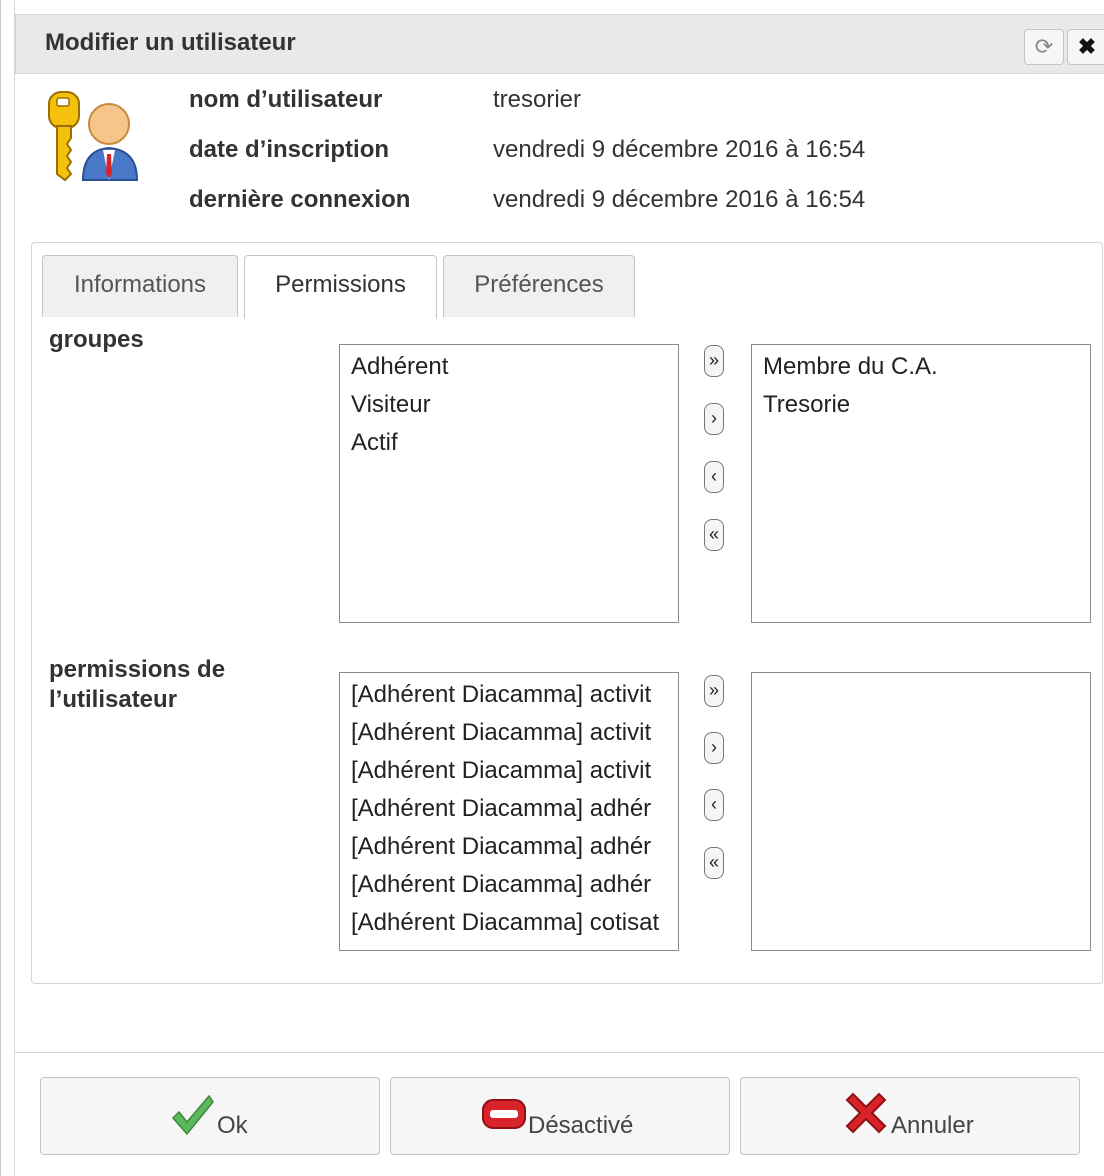 The height and width of the screenshot is (1176, 1104). I want to click on username-value: tresorier, so click(537, 99).